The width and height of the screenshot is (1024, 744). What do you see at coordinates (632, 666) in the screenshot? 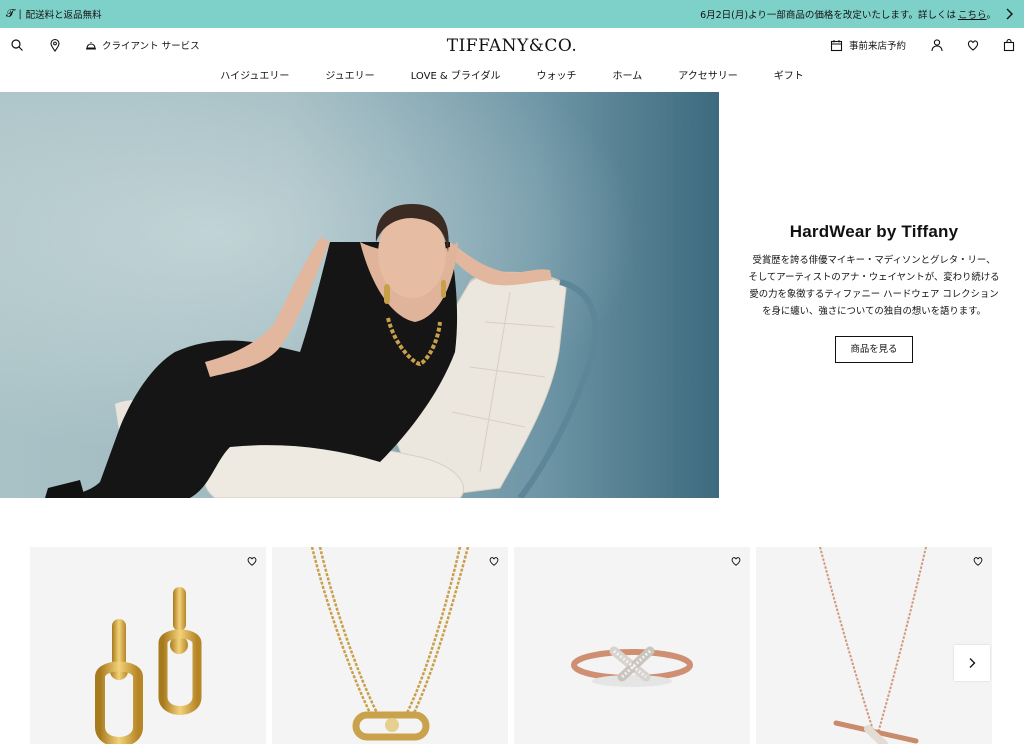
I see `product-image-ring` at bounding box center [632, 666].